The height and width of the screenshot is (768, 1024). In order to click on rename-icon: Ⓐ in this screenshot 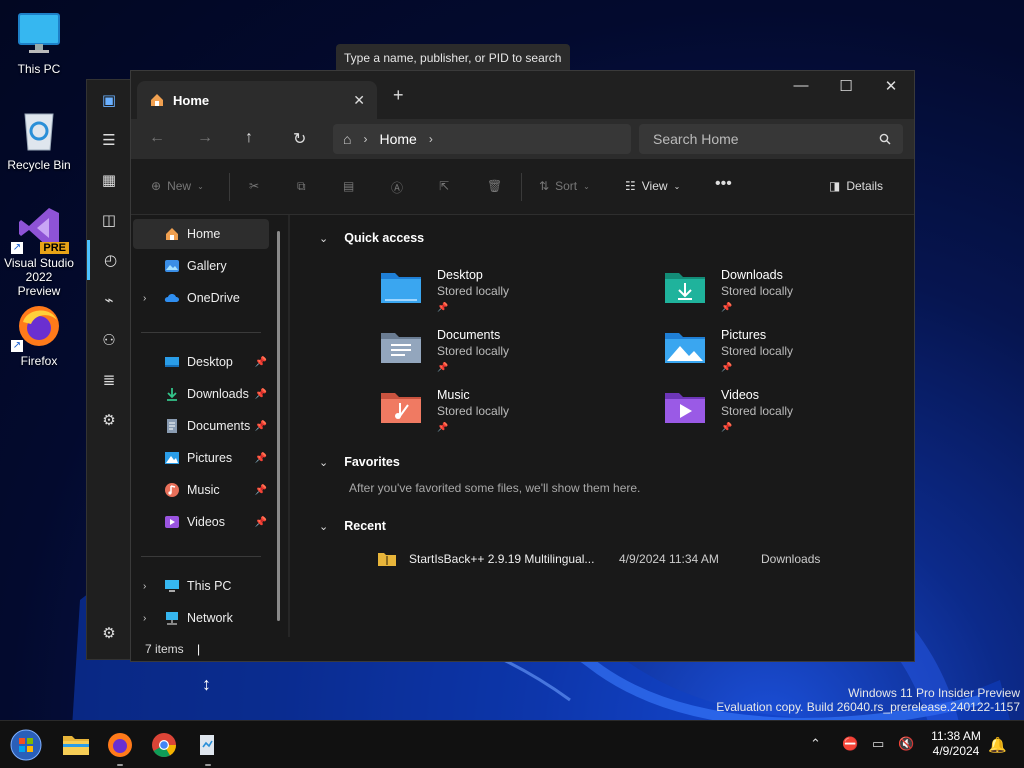, I will do `click(397, 187)`.